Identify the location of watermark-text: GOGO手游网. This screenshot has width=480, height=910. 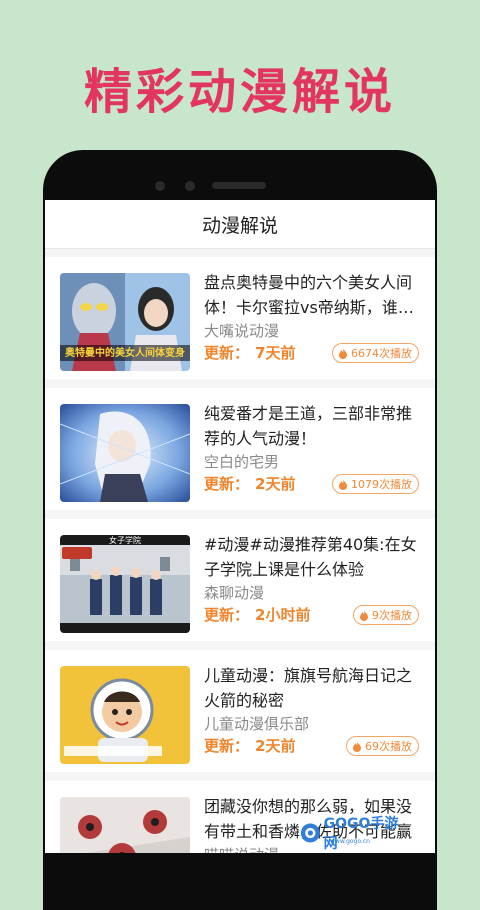
(361, 834).